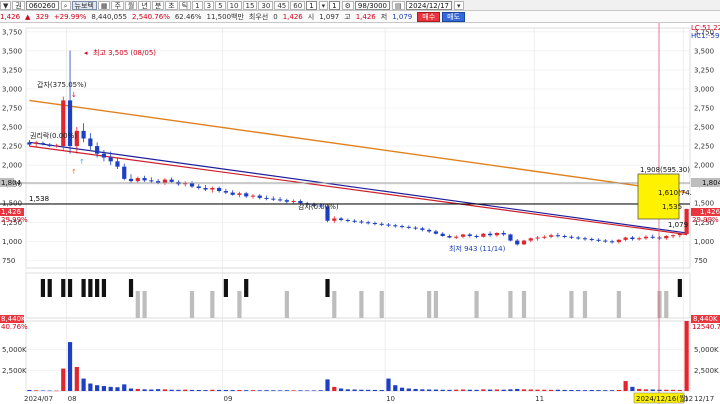 The image size is (720, 404). What do you see at coordinates (428, 5) in the screenshot?
I see `date-input: 2024/12/17` at bounding box center [428, 5].